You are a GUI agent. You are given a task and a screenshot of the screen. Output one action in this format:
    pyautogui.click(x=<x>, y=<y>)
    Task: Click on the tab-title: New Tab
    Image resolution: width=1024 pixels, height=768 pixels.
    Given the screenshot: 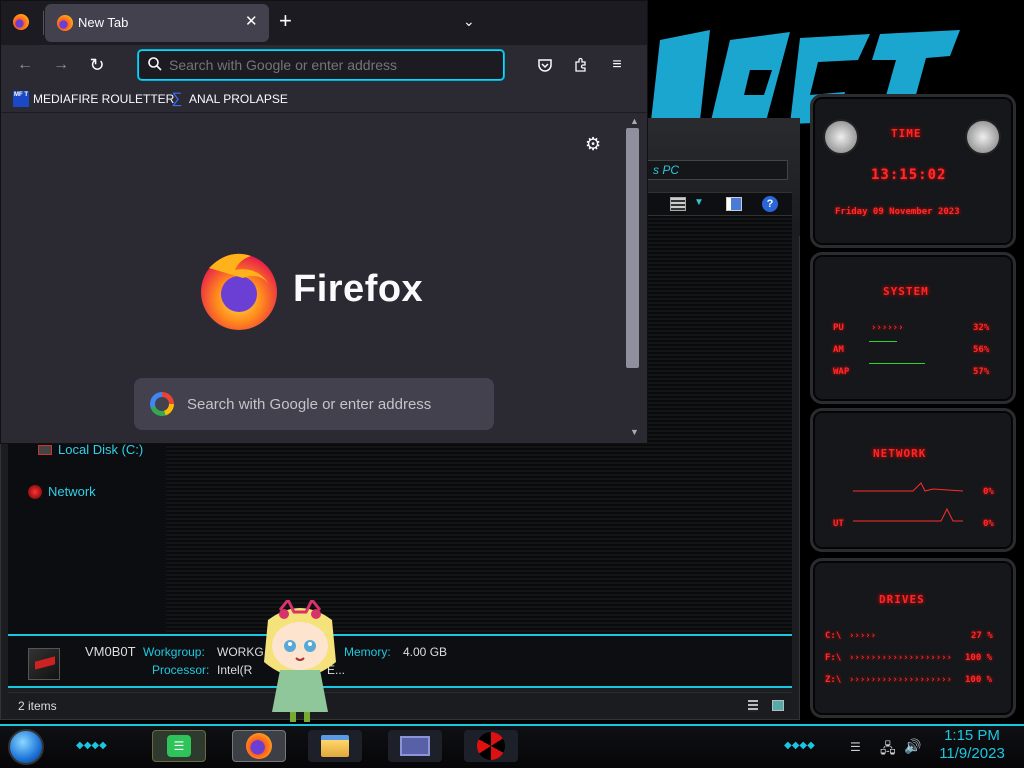 What is the action you would take?
    pyautogui.click(x=103, y=22)
    